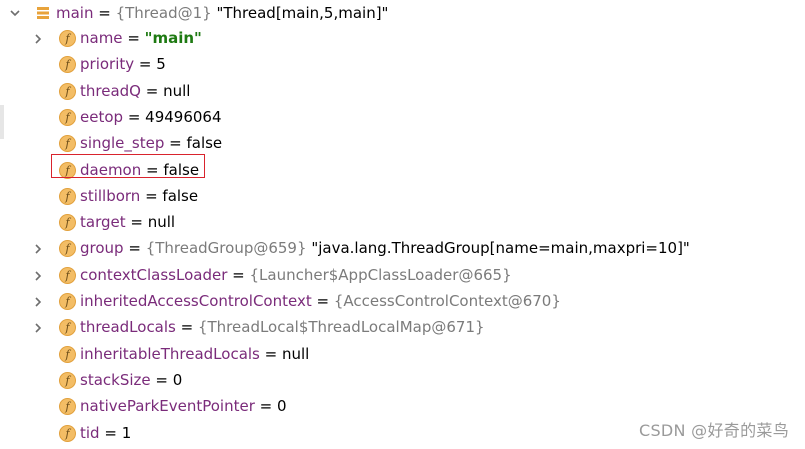 This screenshot has width=805, height=449. Describe the element at coordinates (402, 118) in the screenshot. I see `tree-row-eetop: f eetop = 49496064` at that location.